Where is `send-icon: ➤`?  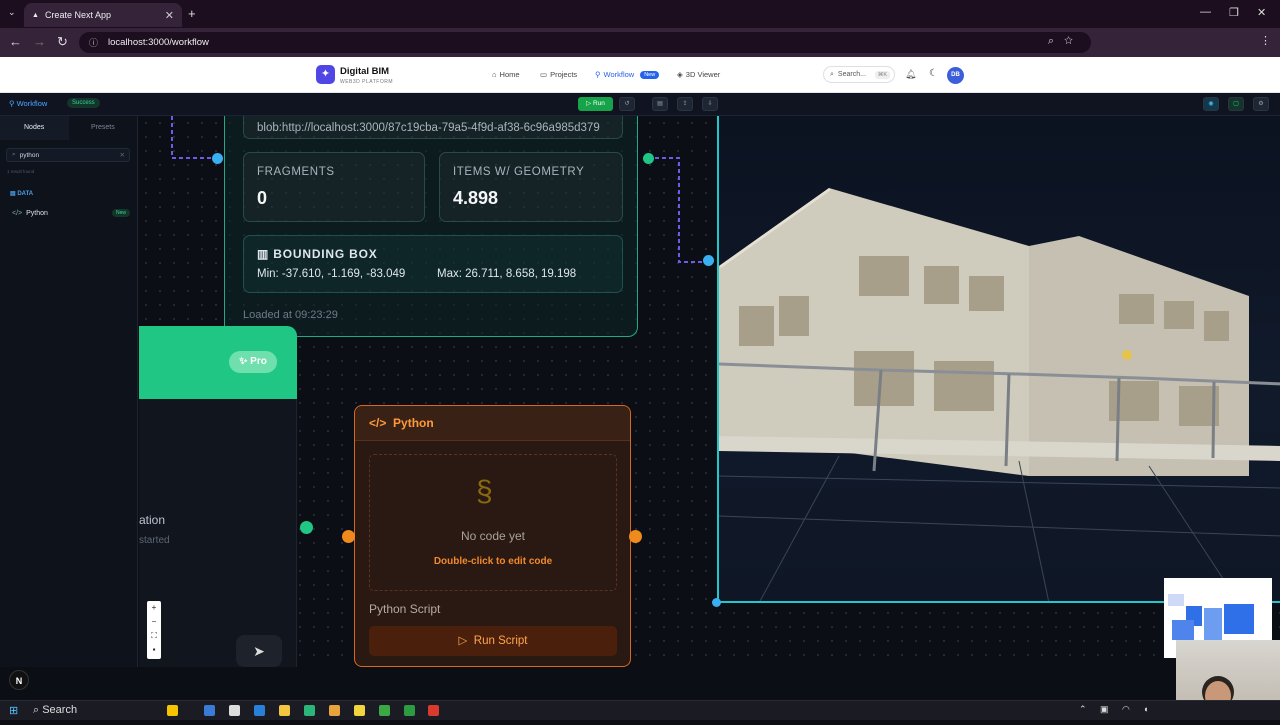 send-icon: ➤ is located at coordinates (259, 651).